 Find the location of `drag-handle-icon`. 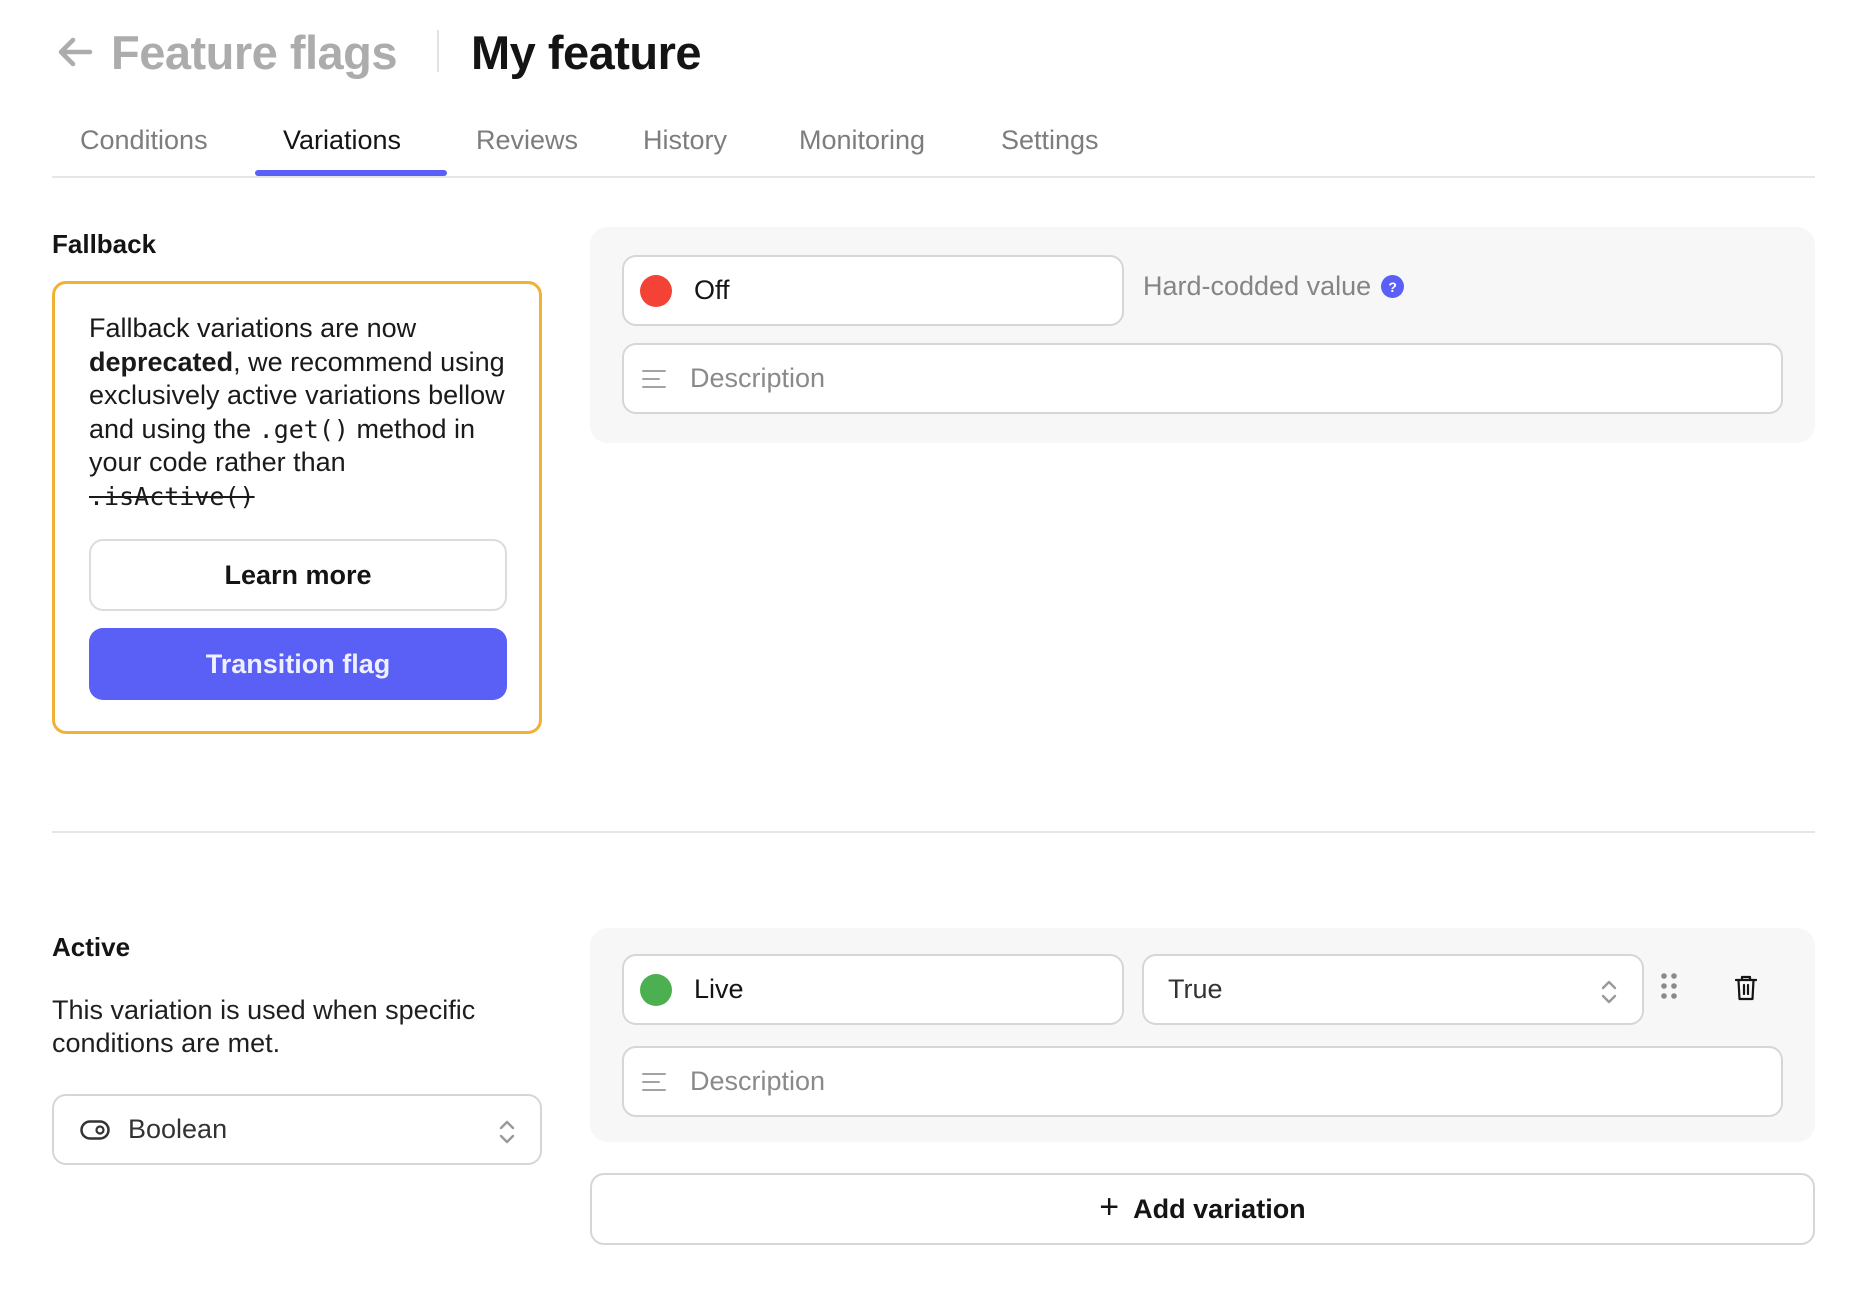

drag-handle-icon is located at coordinates (1669, 986).